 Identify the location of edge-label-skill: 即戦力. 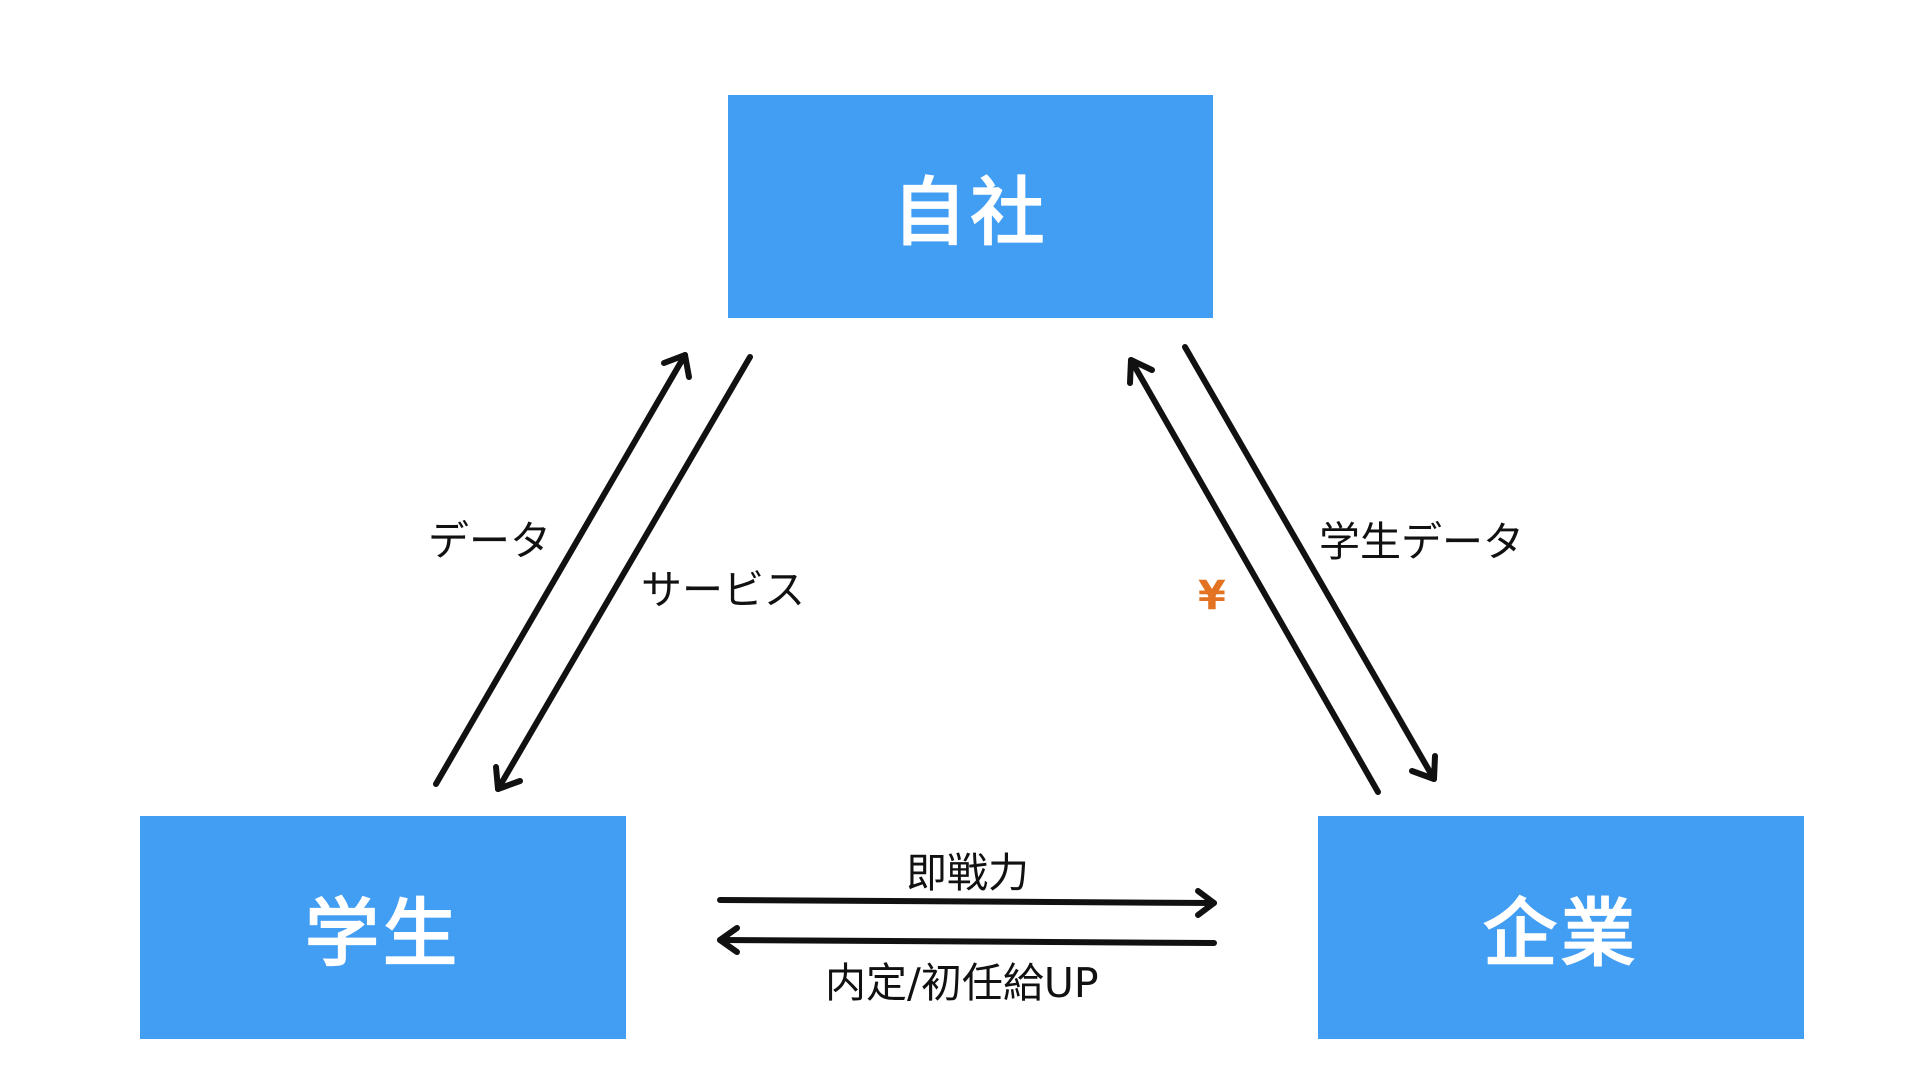
(967, 873).